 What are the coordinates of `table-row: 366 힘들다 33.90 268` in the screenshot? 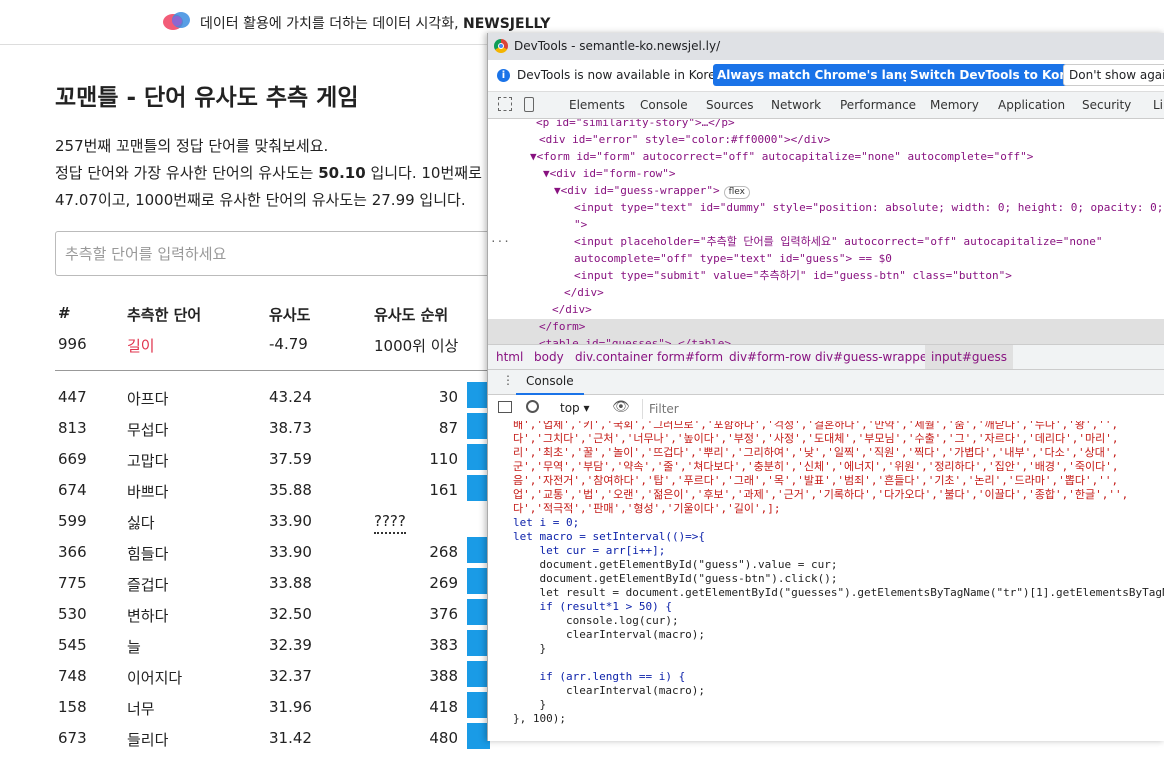 It's located at (245, 555).